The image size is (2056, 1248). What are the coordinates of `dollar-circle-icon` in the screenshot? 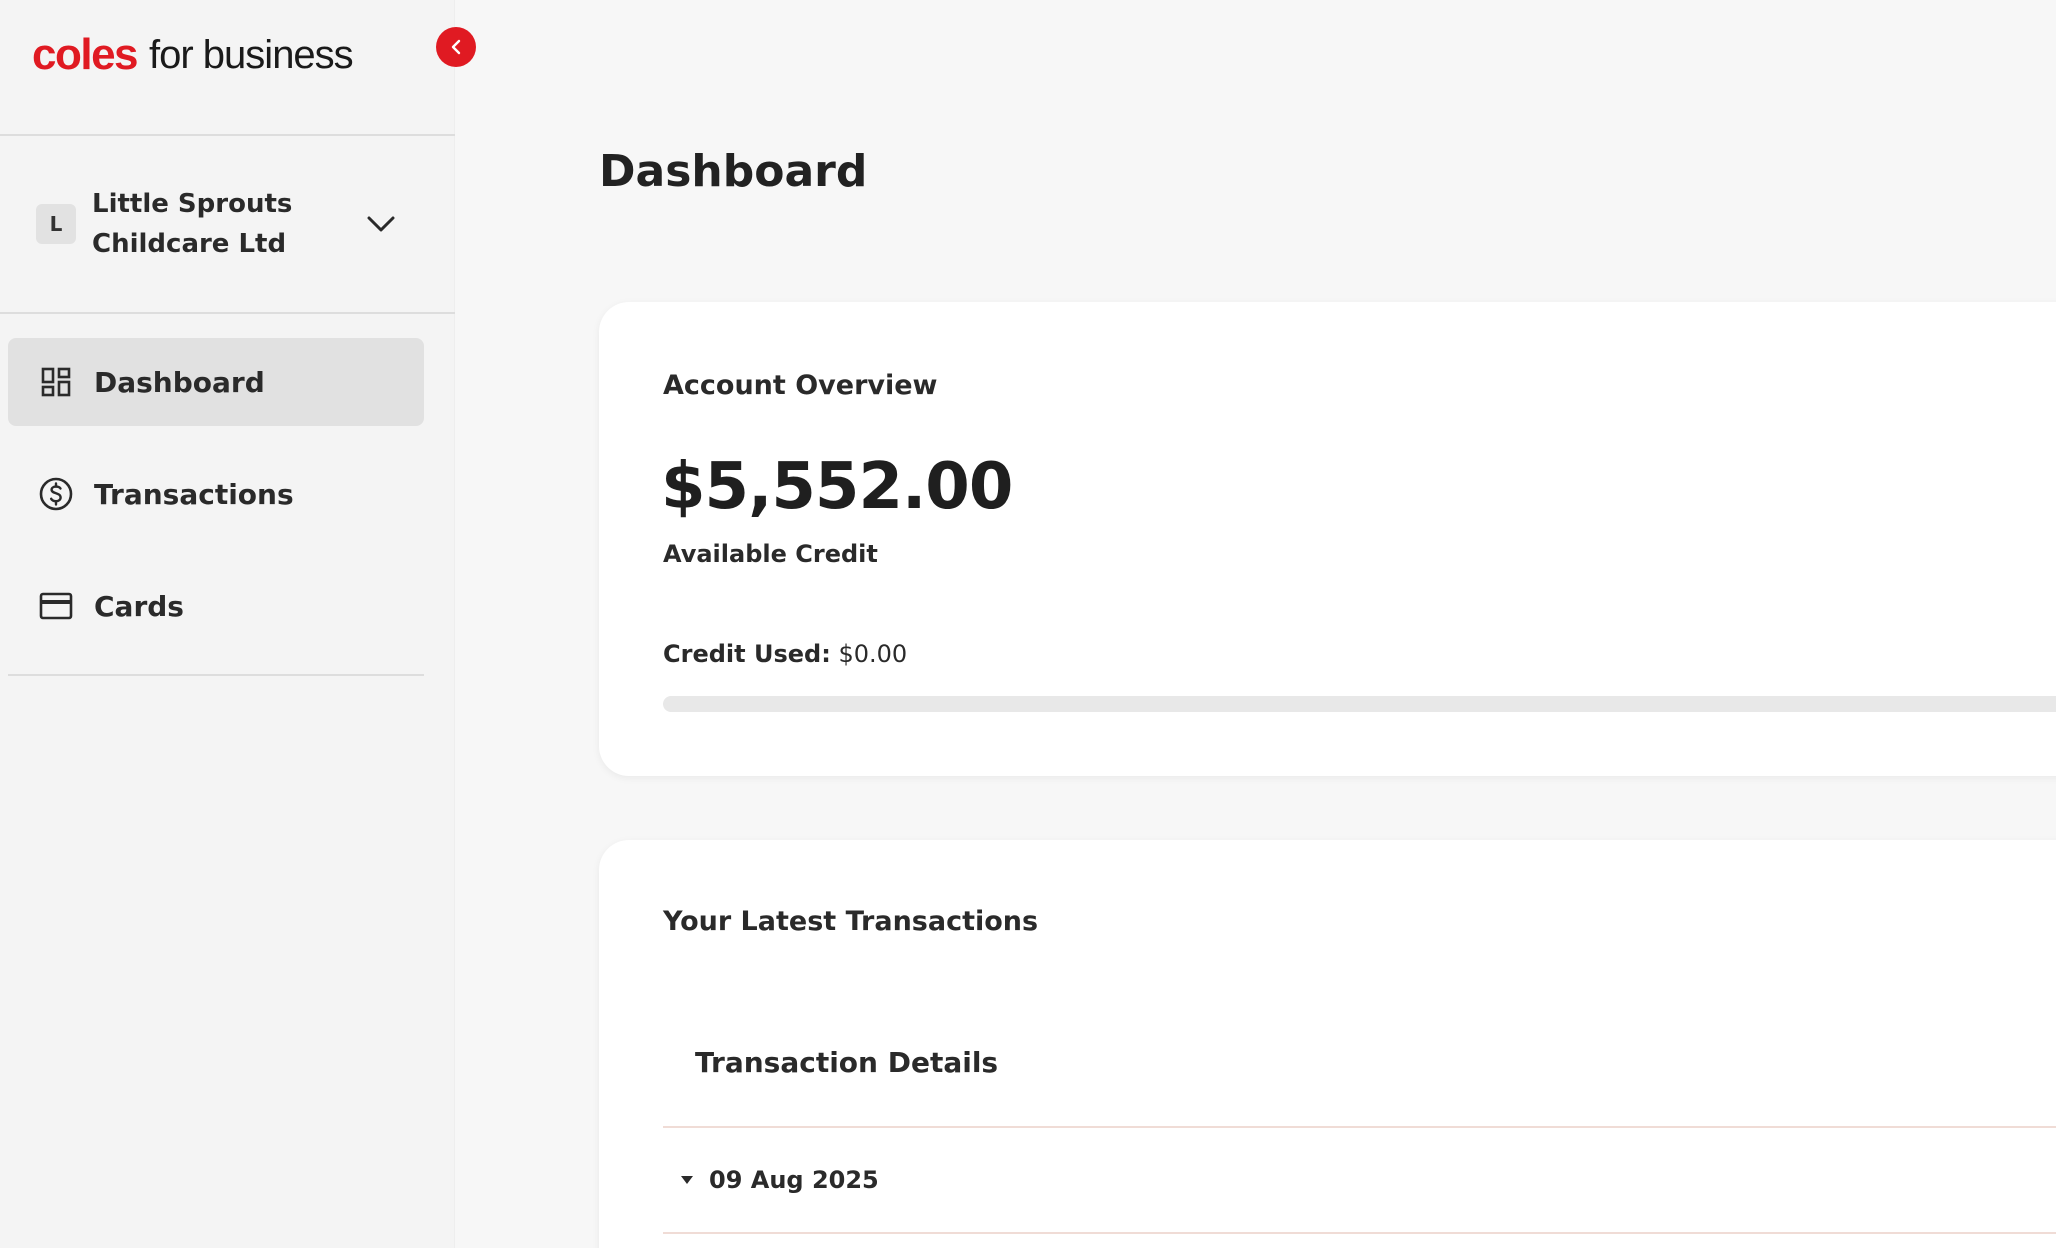 It's located at (56, 494).